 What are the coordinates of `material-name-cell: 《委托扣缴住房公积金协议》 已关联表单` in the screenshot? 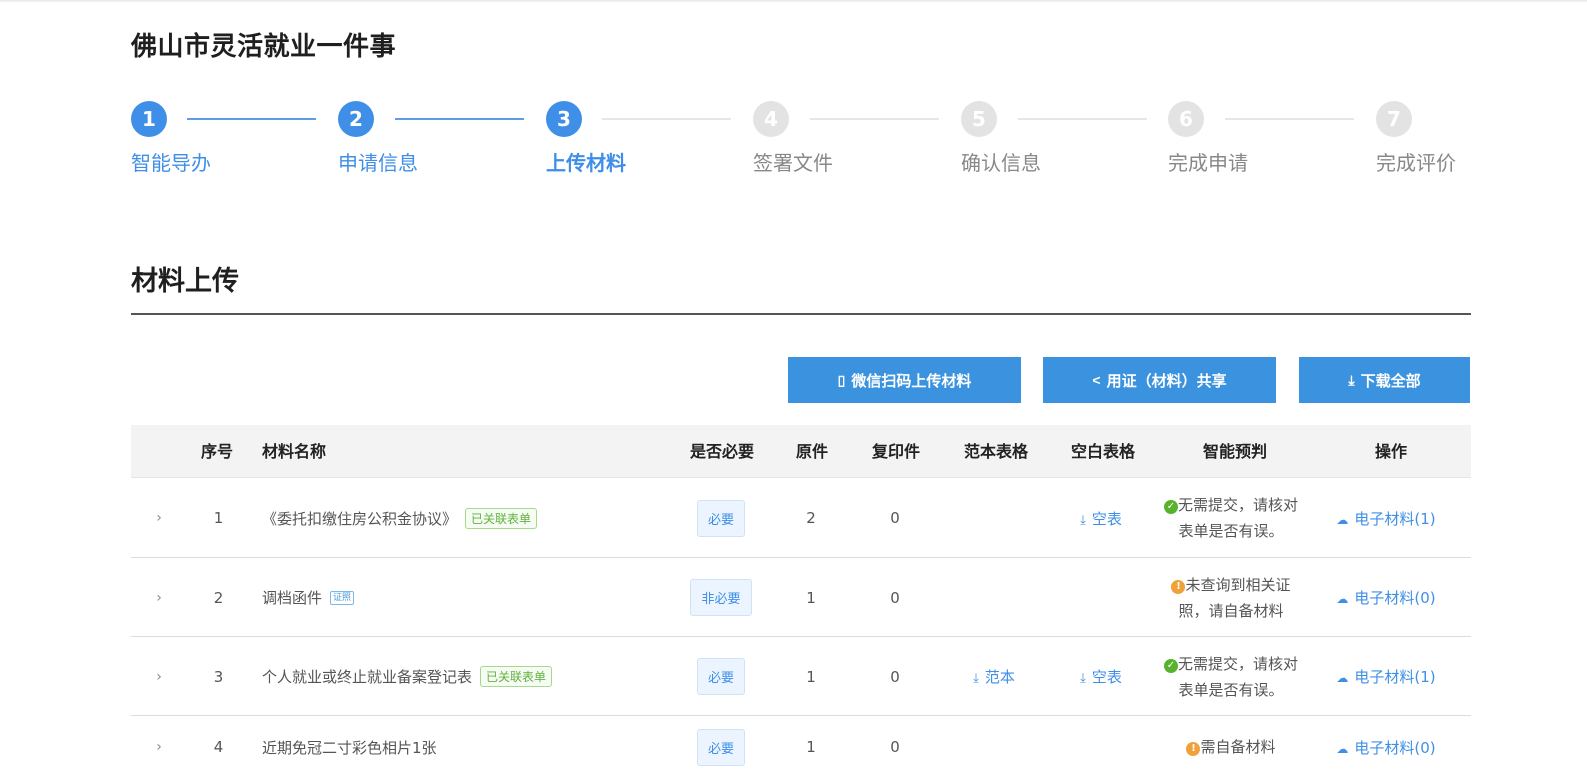 It's located at (400, 518).